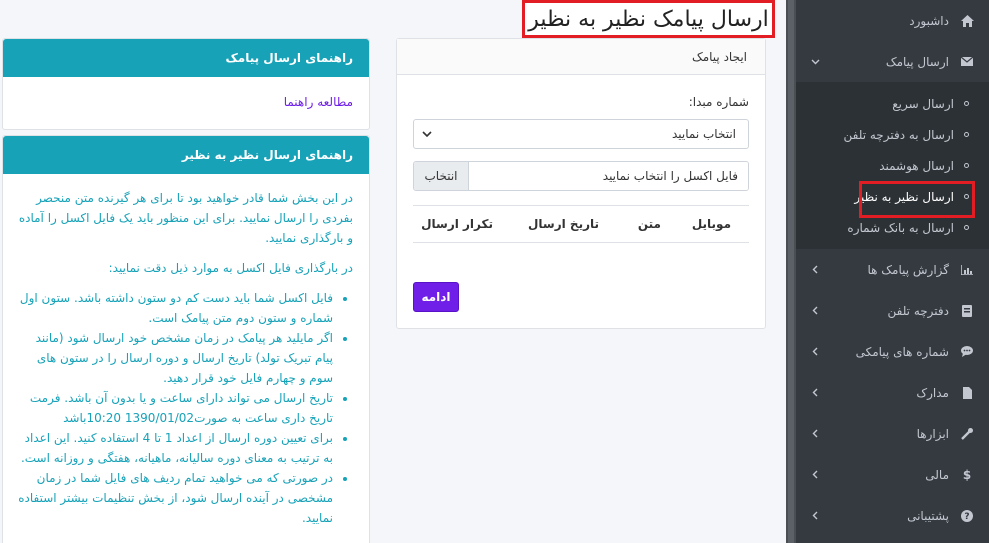 This screenshot has height=543, width=989. I want to click on origin-number-select: انتخاب نمایید, so click(581, 134).